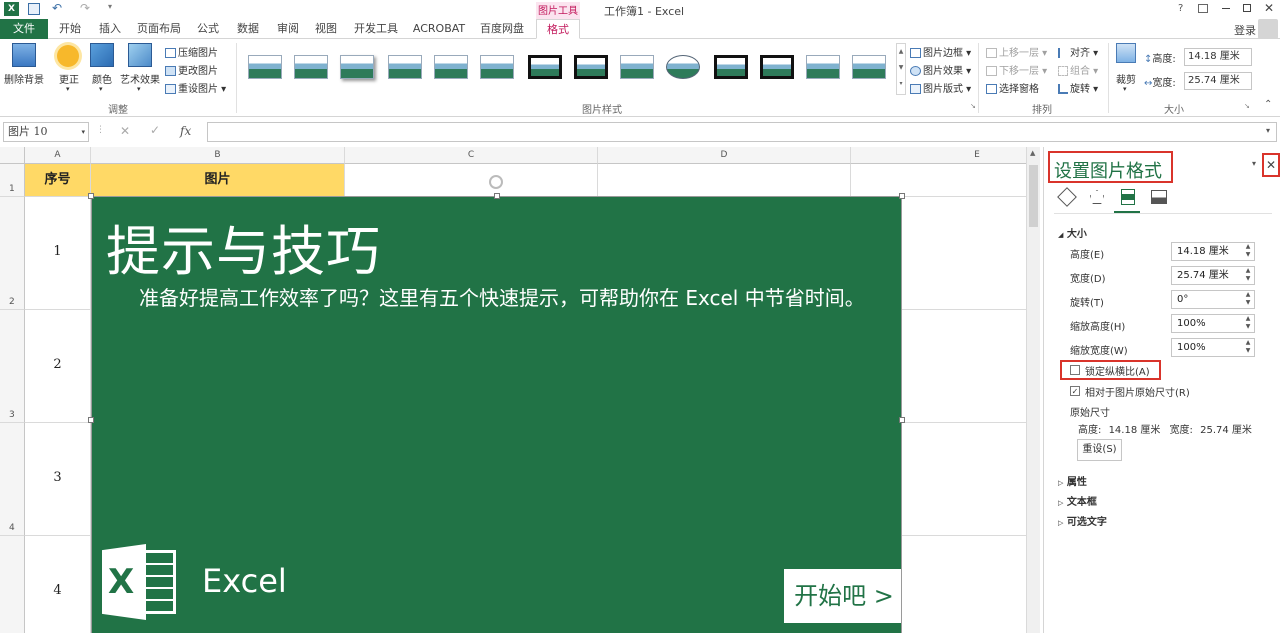  I want to click on cell-a3: 2, so click(58, 366).